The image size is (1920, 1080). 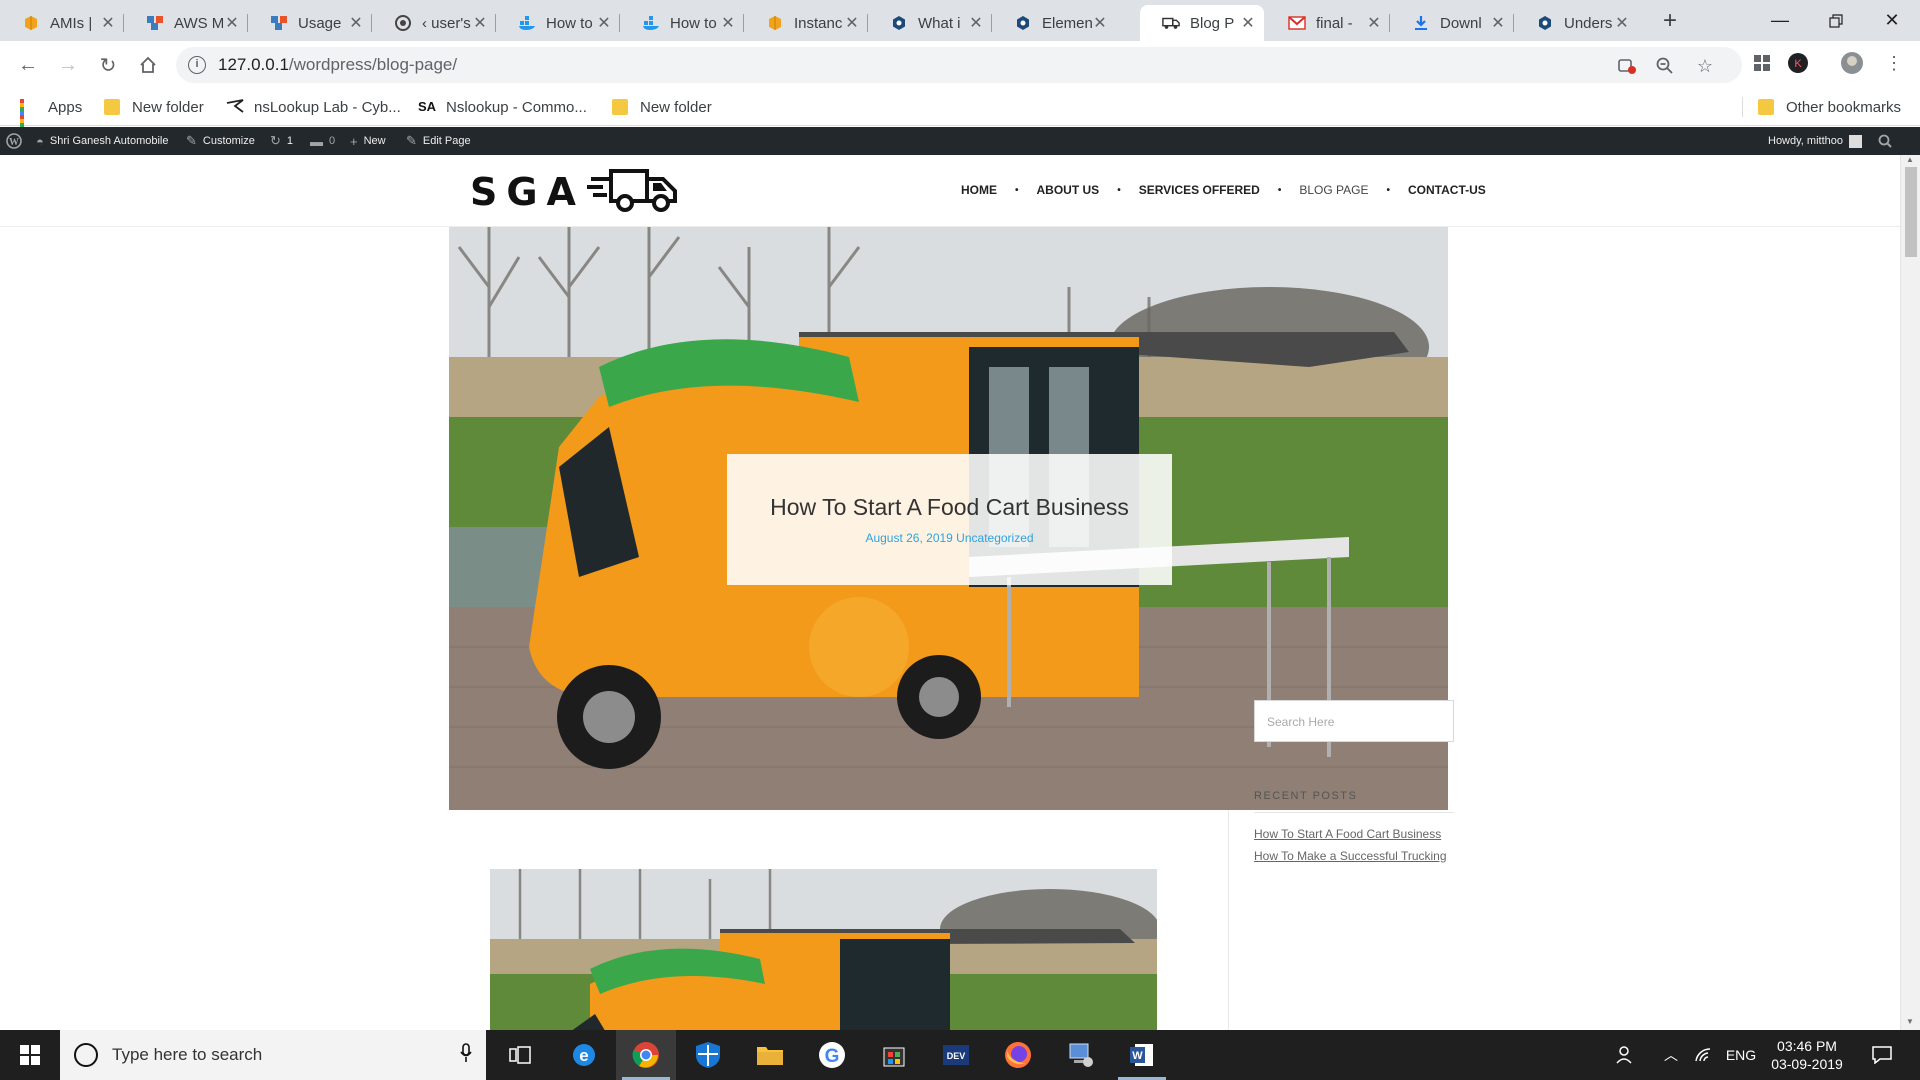 I want to click on menu-home: HOME, so click(x=979, y=190).